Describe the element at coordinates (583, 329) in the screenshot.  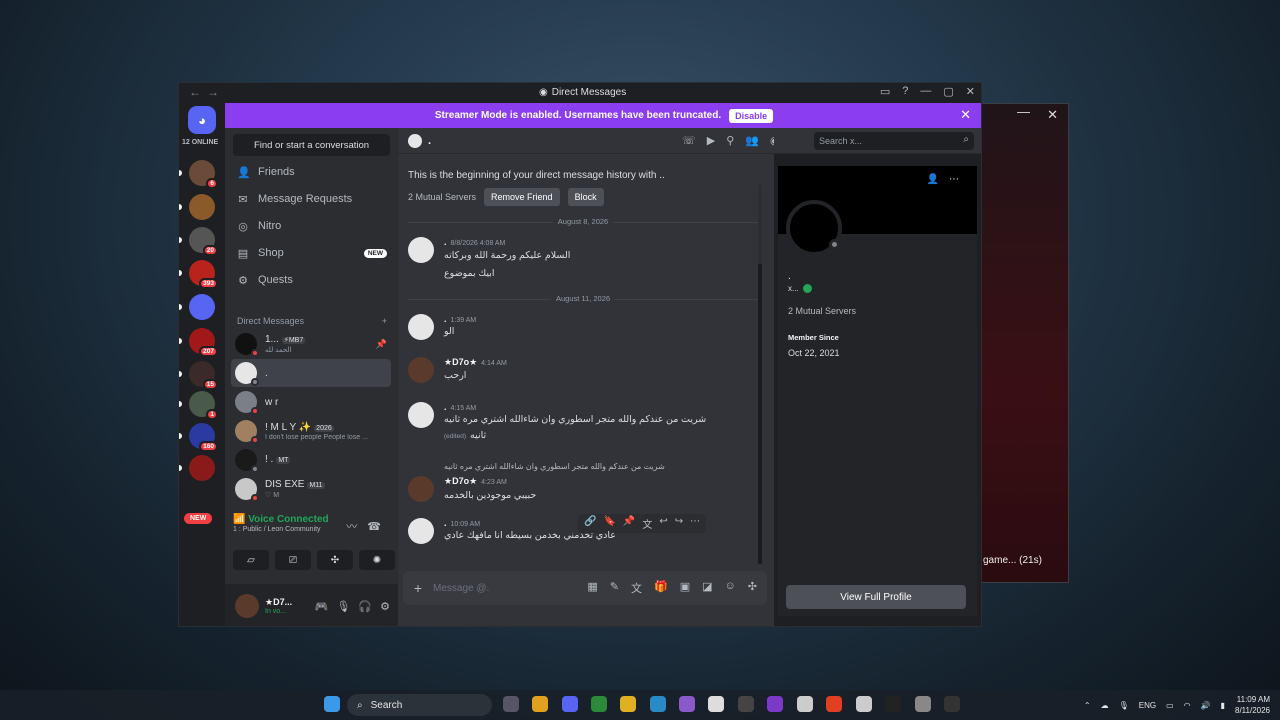
I see `message: . 1:39 AM الو` at that location.